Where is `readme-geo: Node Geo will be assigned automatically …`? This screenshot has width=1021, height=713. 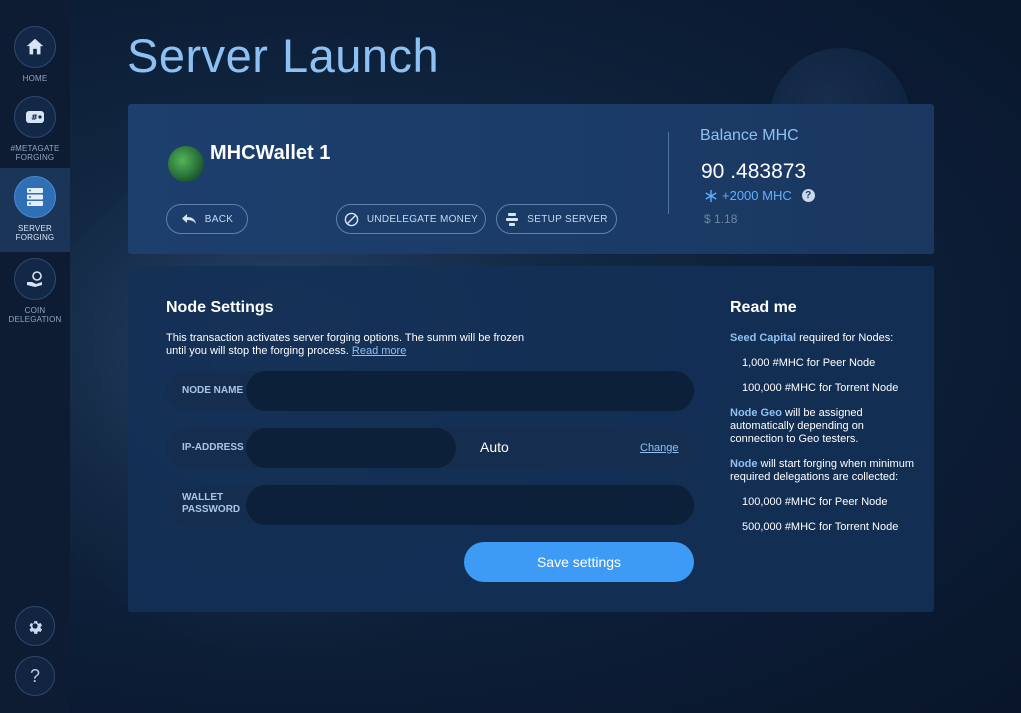 readme-geo: Node Geo will be assigned automatically … is located at coordinates (825, 426).